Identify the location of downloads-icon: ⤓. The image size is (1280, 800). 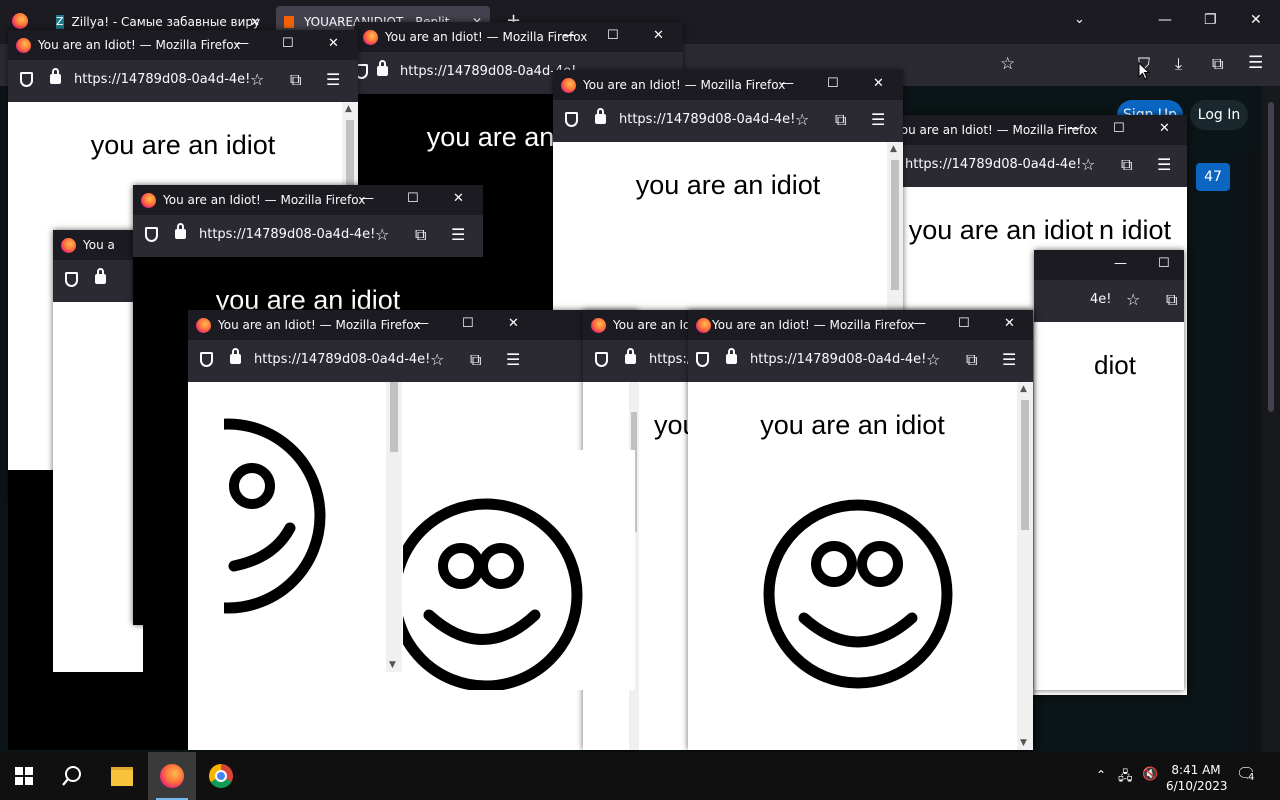
(1178, 64).